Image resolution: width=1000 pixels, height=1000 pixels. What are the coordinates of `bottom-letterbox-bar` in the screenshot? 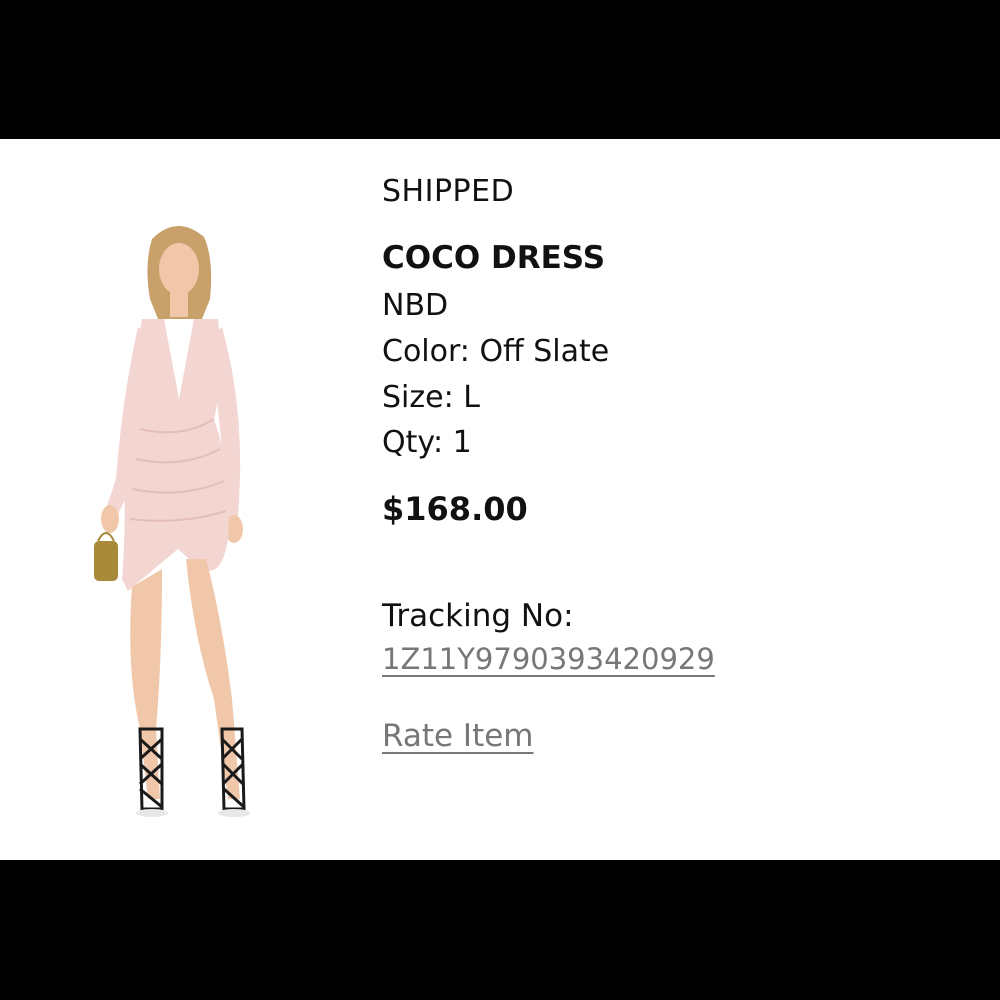 It's located at (500, 930).